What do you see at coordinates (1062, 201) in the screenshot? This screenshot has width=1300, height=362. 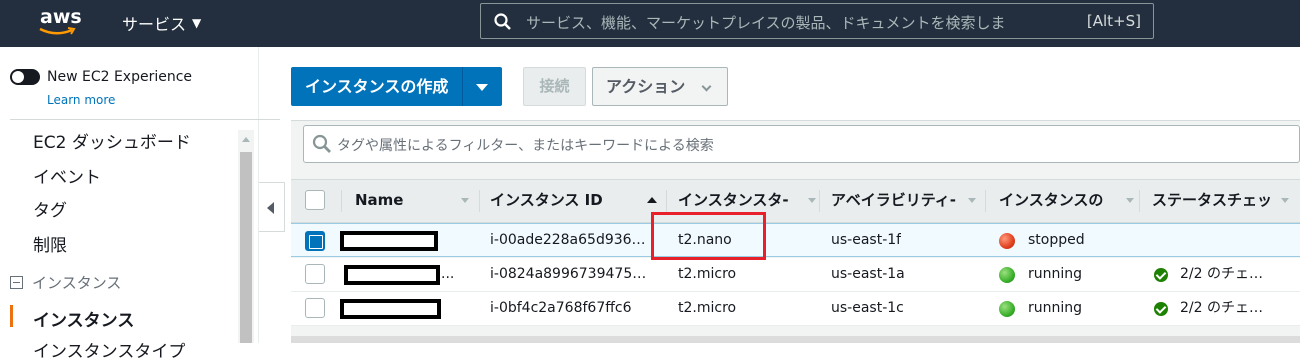 I see `column-header-instance-state: インスタンスの` at bounding box center [1062, 201].